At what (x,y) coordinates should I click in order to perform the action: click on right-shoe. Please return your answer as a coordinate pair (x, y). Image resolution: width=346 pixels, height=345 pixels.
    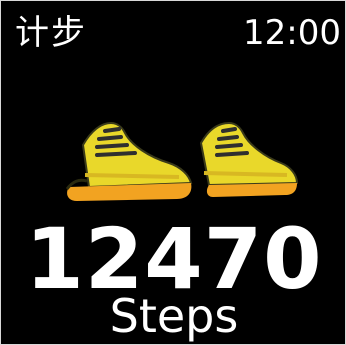
    Looking at the image, I should click on (249, 159).